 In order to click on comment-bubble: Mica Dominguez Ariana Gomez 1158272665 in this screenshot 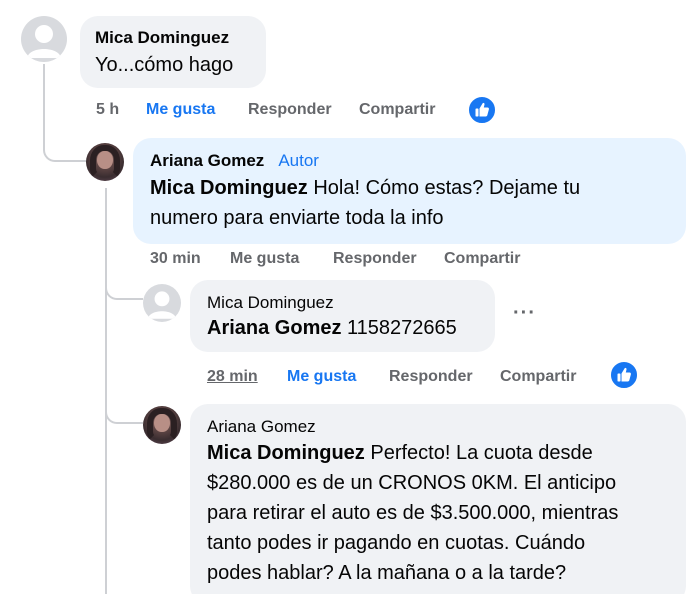, I will do `click(342, 316)`.